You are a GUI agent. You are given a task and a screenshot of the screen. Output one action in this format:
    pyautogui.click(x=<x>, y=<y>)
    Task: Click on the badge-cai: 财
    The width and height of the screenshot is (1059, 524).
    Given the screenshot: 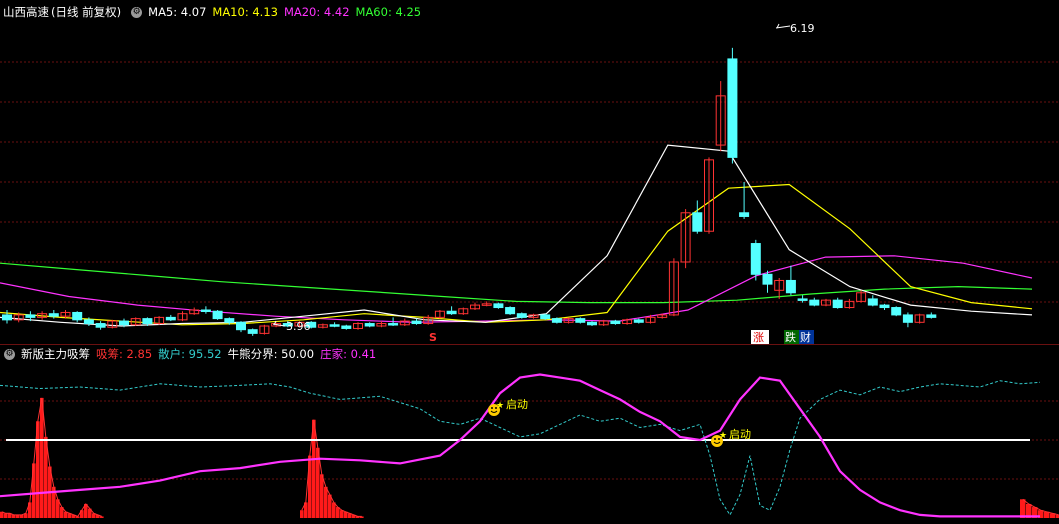 What is the action you would take?
    pyautogui.click(x=805, y=337)
    